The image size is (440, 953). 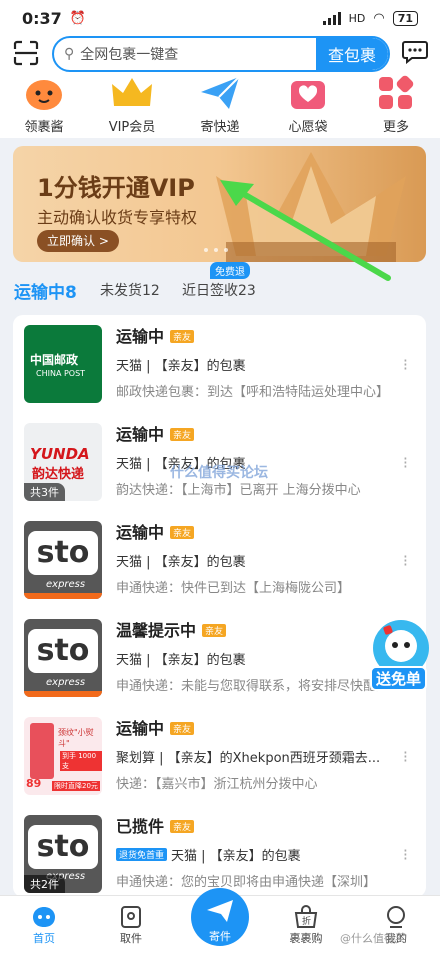 What do you see at coordinates (219, 473) in the screenshot?
I see `watermark-center: 什么值得买论坛` at bounding box center [219, 473].